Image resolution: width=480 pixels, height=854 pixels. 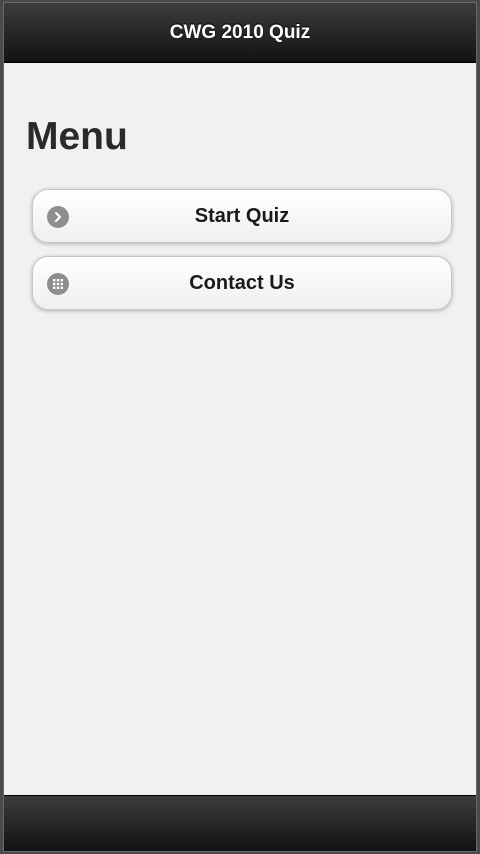 I want to click on start-quiz-label: Start Quiz, so click(x=242, y=215).